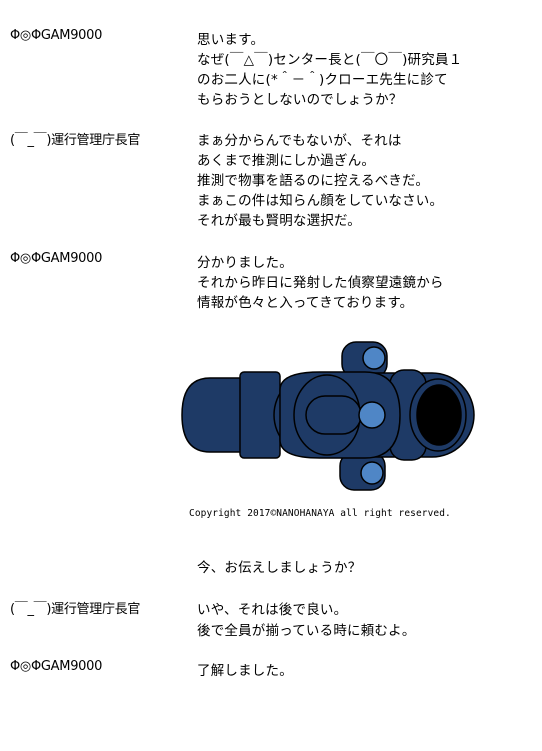 The height and width of the screenshot is (751, 542). What do you see at coordinates (75, 140) in the screenshot?
I see `speaker-2: (￣_￣)運行管理庁長官` at bounding box center [75, 140].